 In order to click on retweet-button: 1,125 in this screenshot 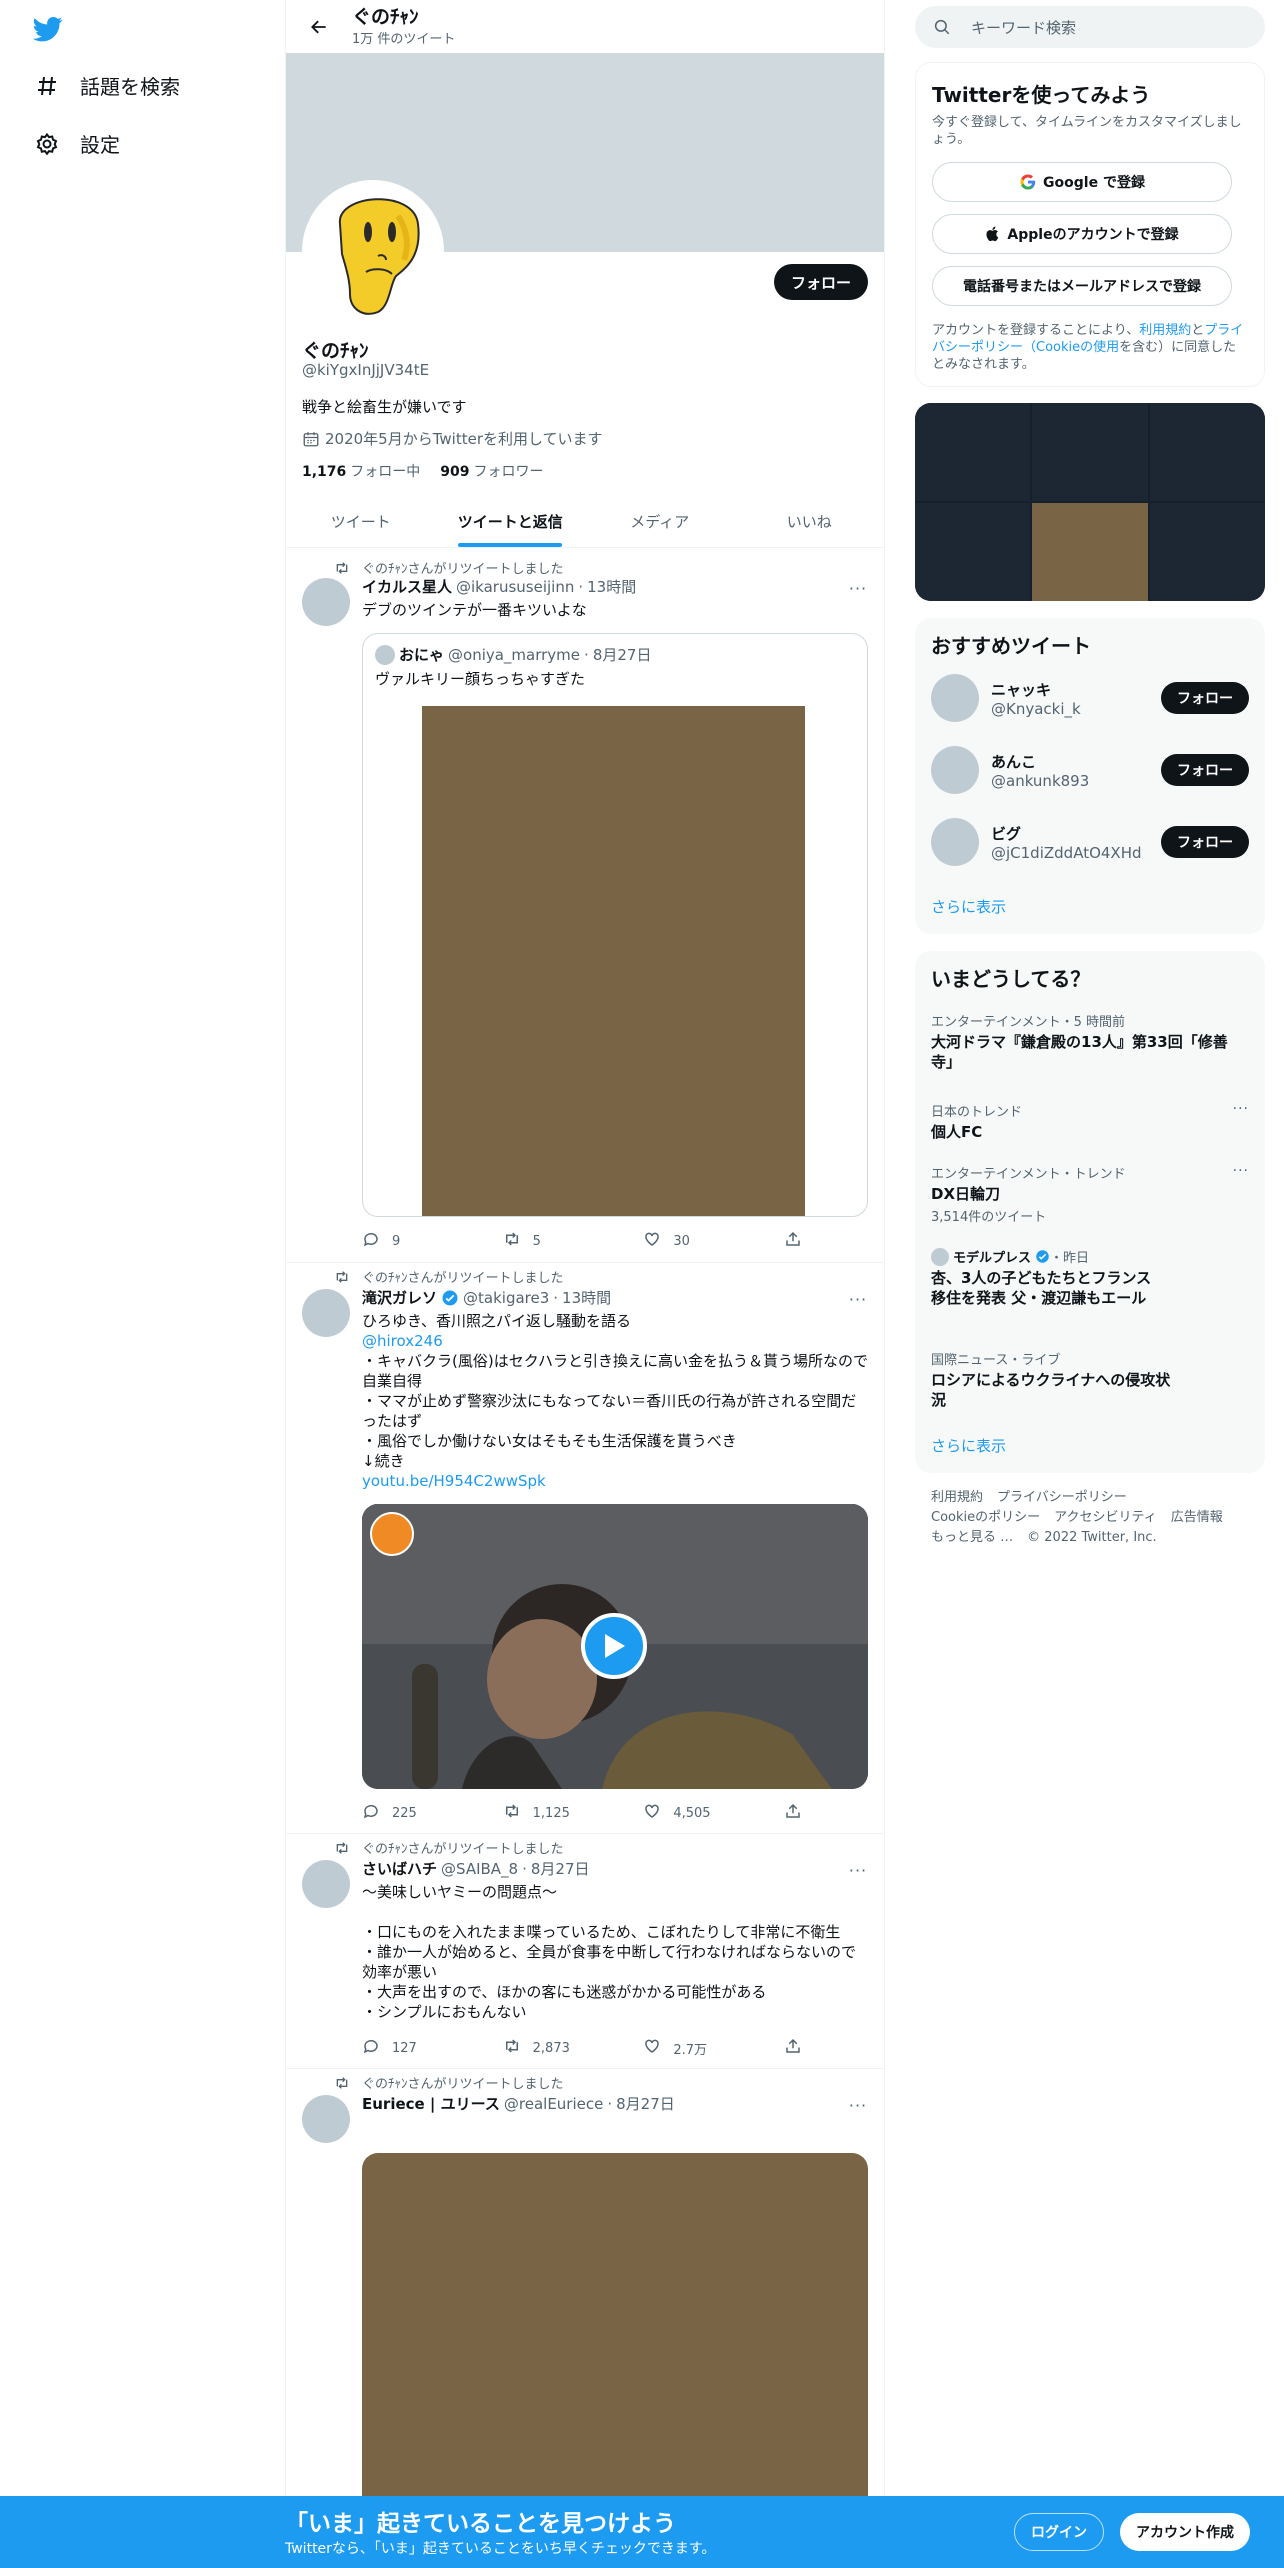, I will do `click(543, 1813)`.